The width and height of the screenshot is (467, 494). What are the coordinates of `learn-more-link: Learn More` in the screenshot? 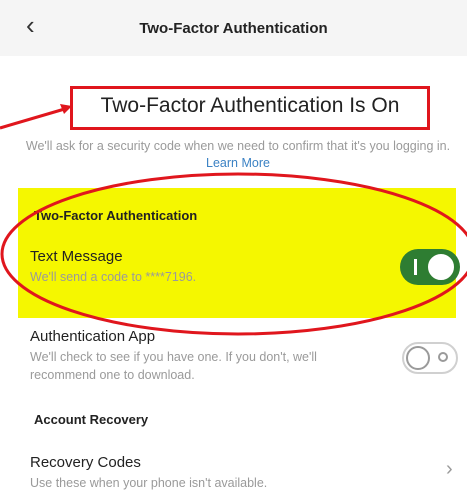 It's located at (238, 163).